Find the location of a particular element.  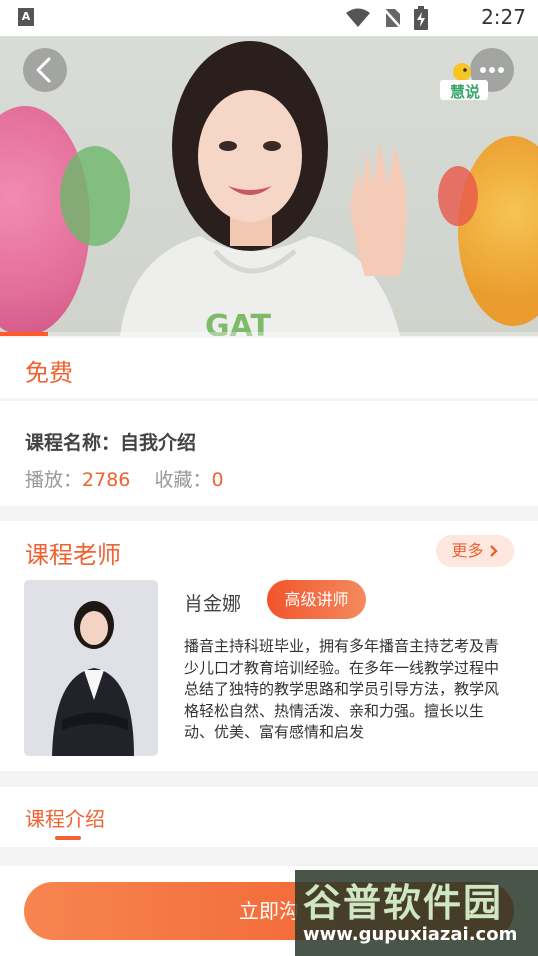

active-tab-indicator is located at coordinates (68, 838).